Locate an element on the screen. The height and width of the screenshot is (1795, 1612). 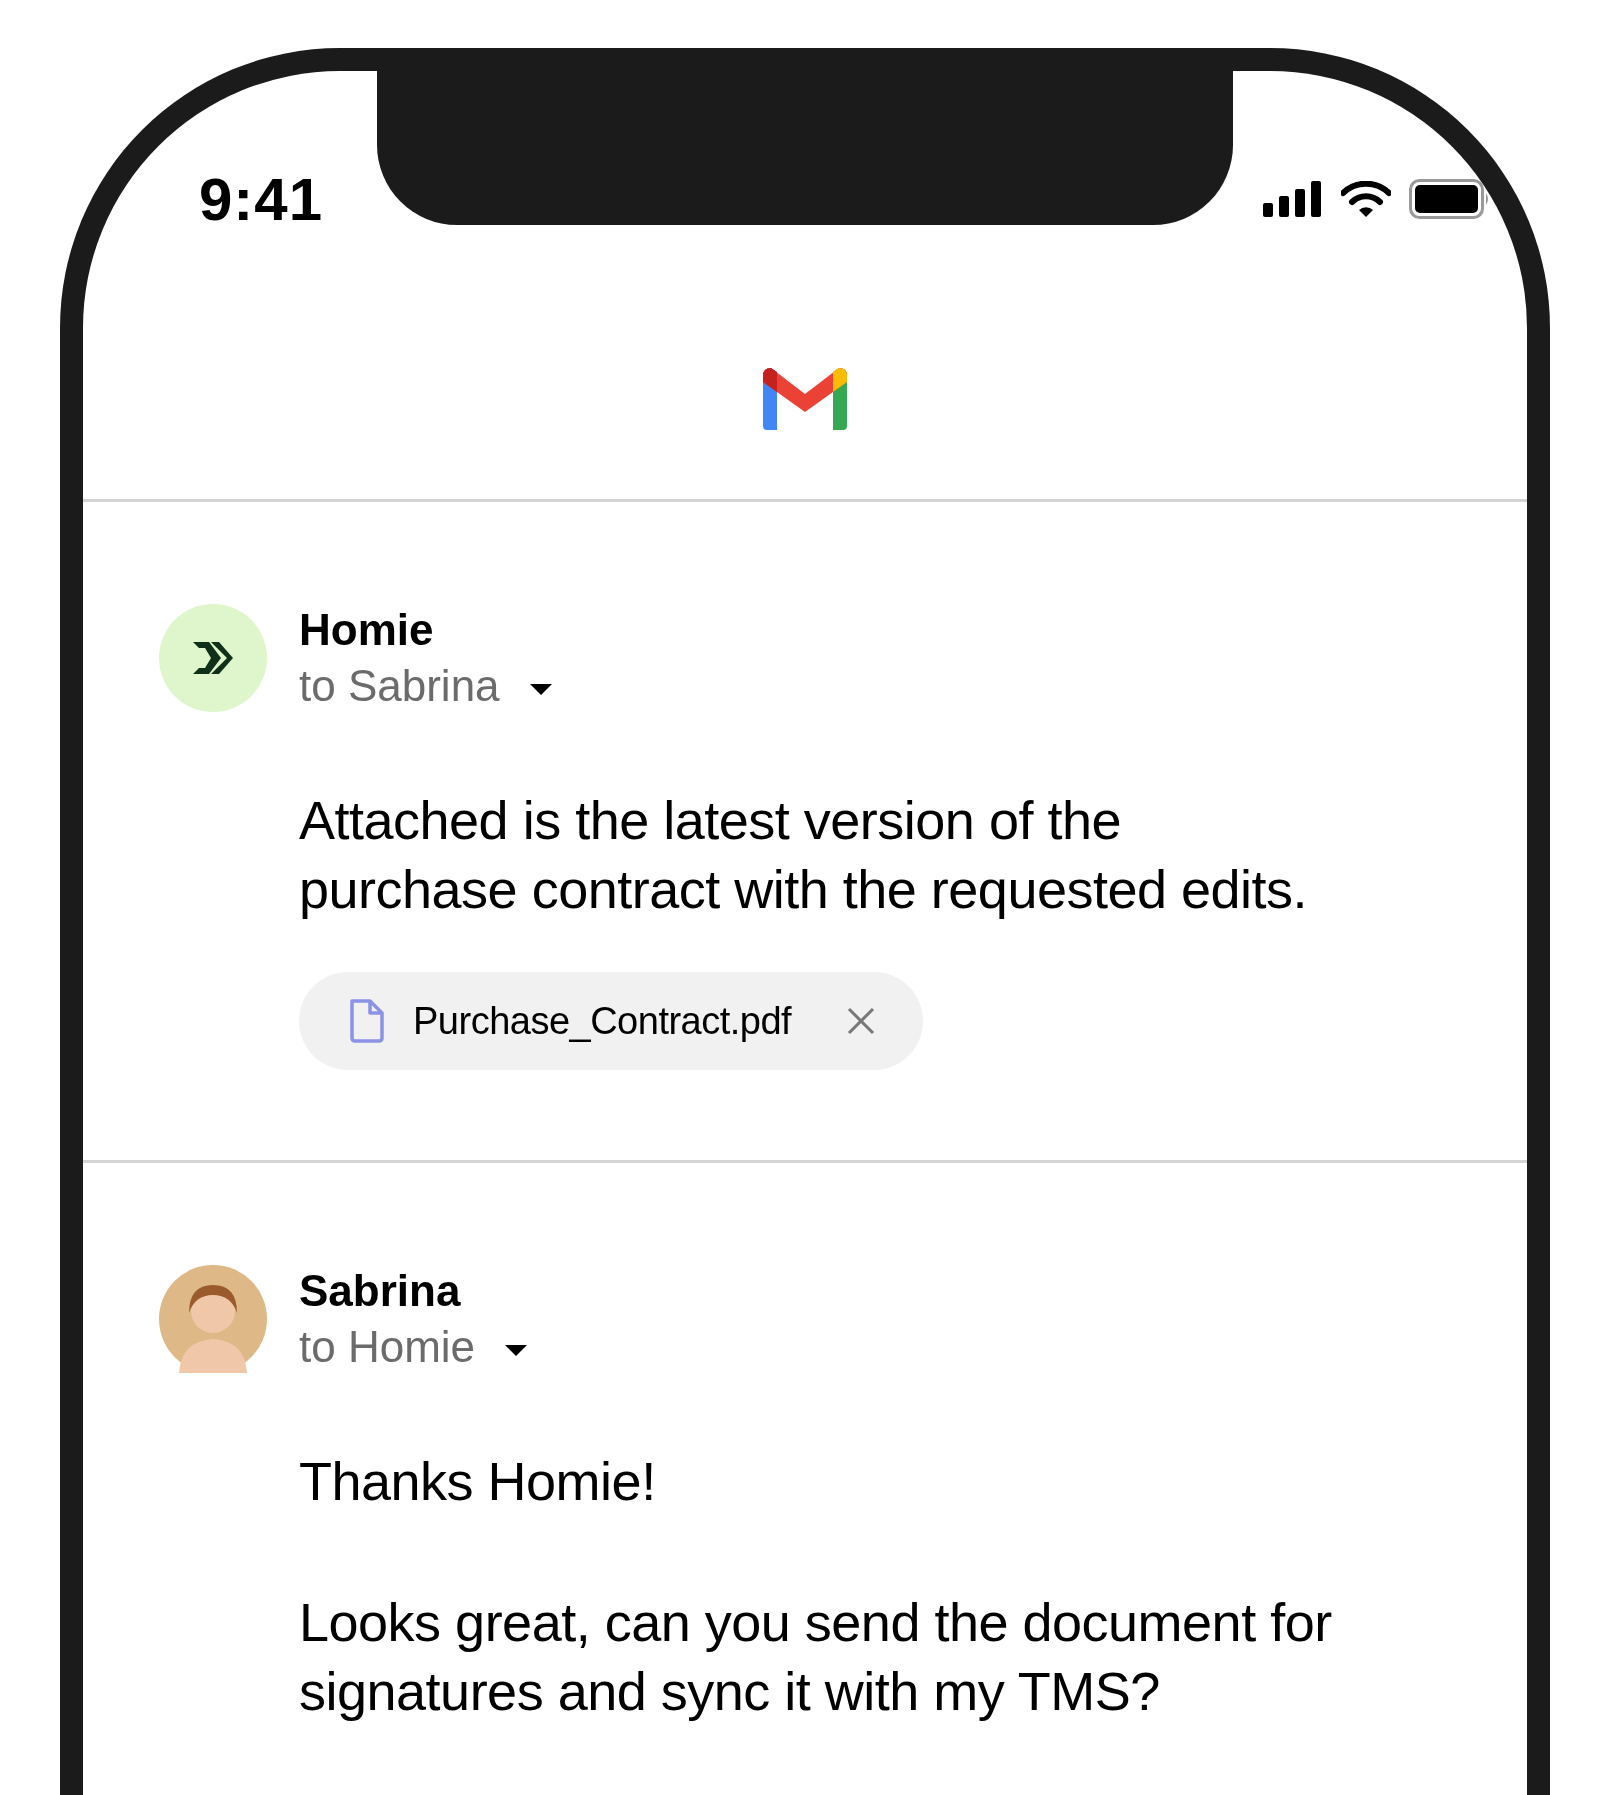
signal-icon is located at coordinates (1293, 199).